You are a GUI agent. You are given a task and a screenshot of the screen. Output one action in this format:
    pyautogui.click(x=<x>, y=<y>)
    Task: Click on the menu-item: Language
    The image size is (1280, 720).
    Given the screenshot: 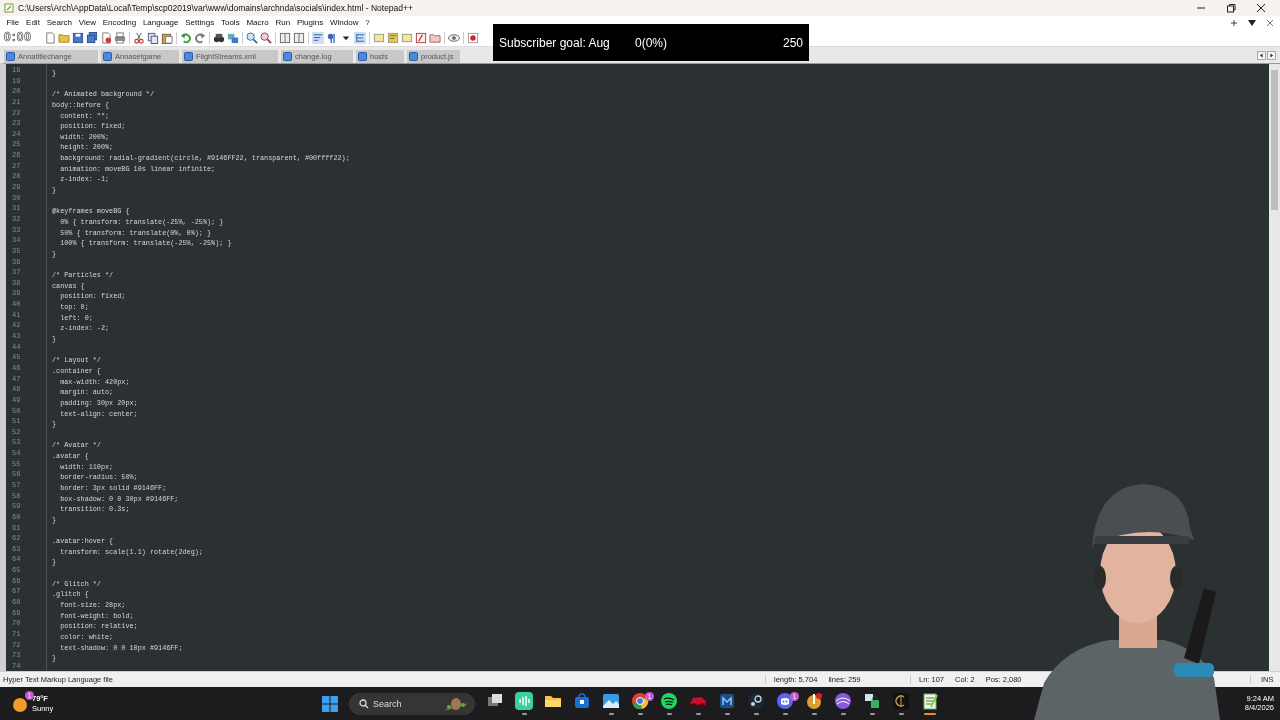 What is the action you would take?
    pyautogui.click(x=160, y=22)
    